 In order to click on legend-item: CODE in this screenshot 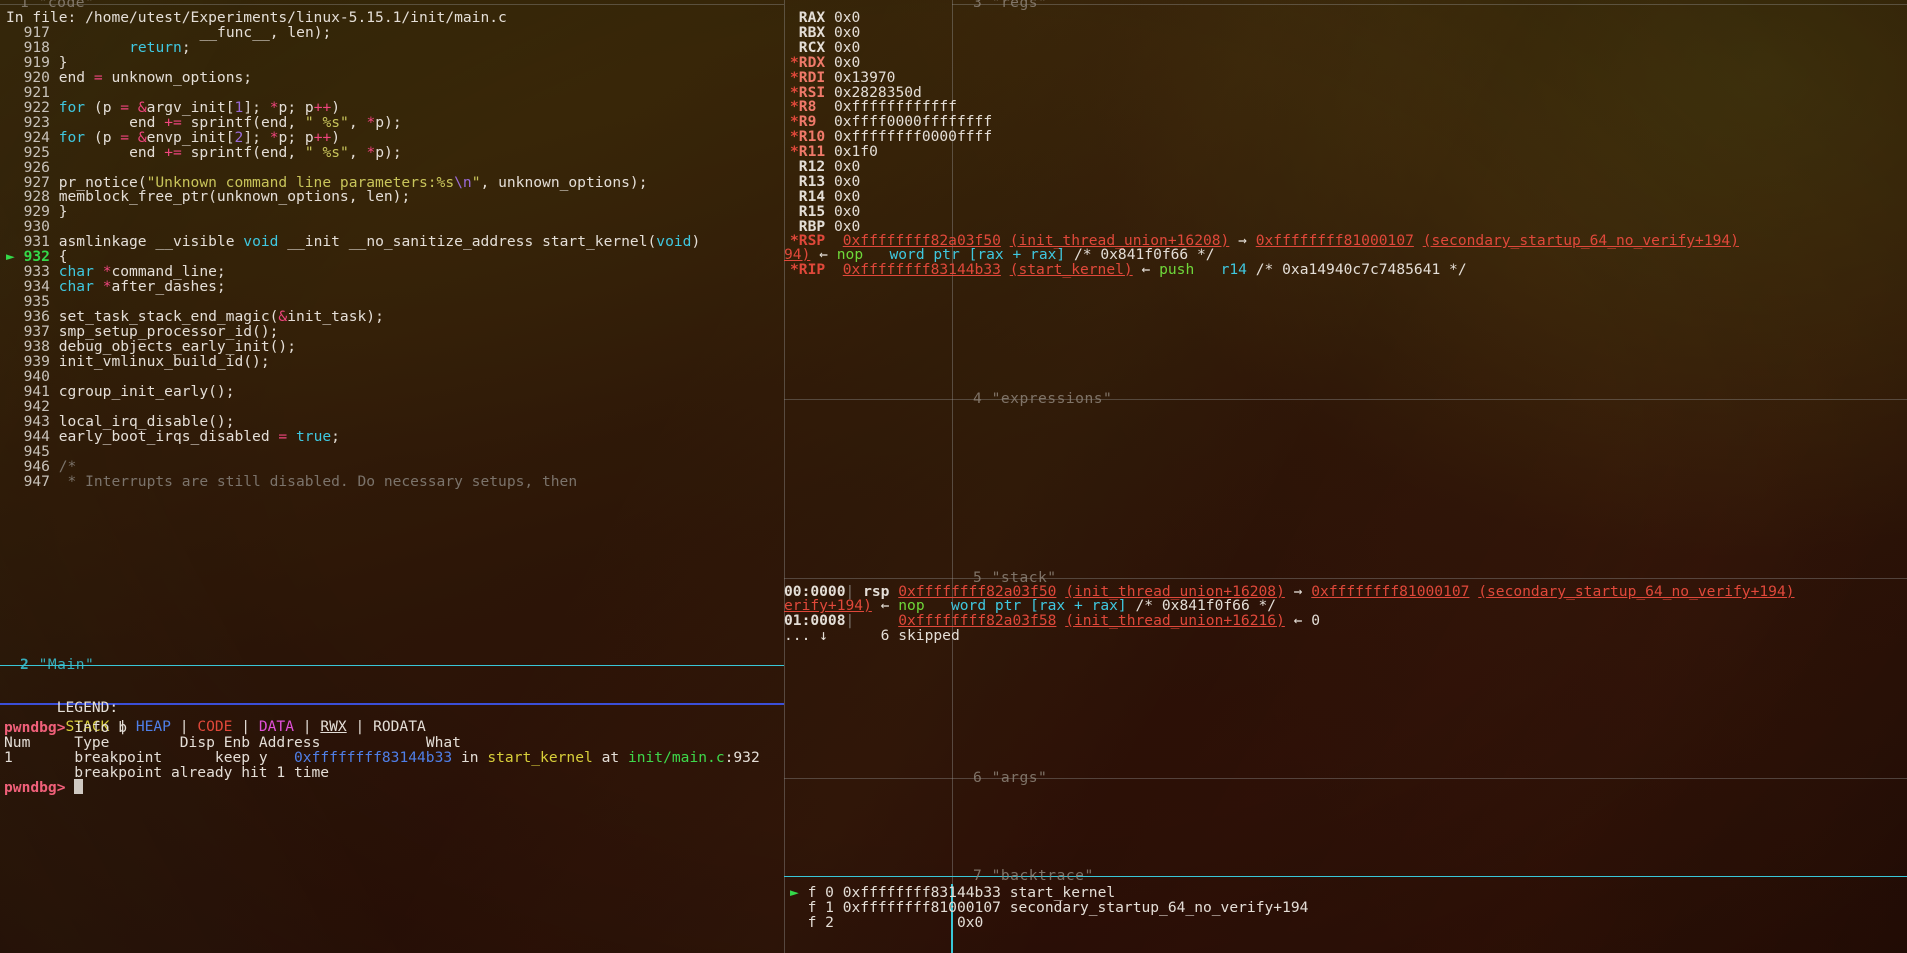, I will do `click(215, 726)`.